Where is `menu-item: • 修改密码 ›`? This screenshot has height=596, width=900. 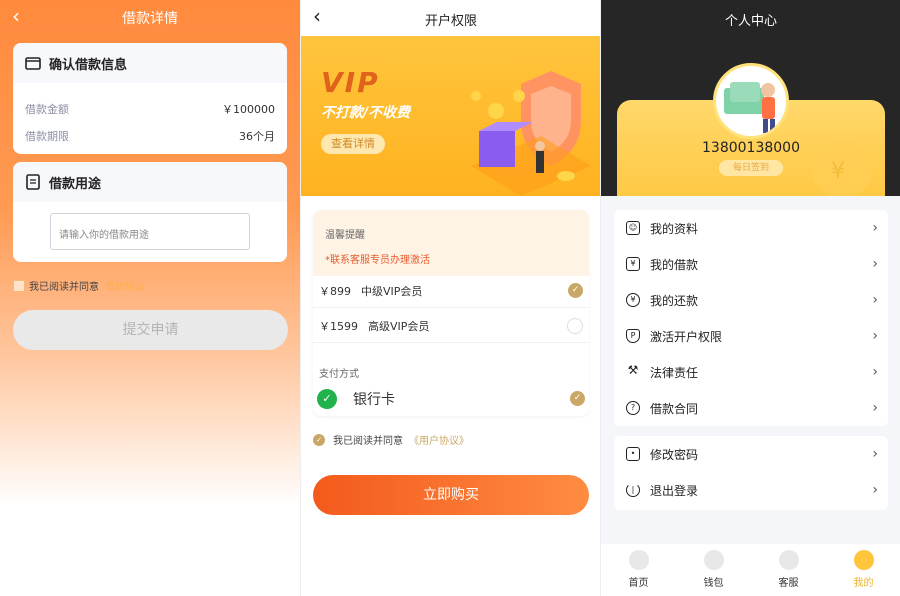
menu-item: • 修改密码 › is located at coordinates (751, 454).